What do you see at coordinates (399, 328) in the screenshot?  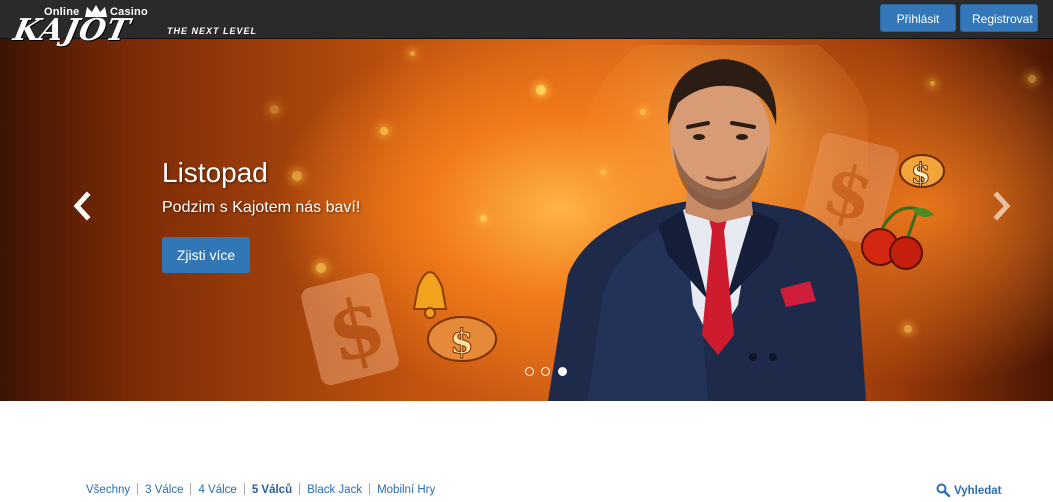 I see `slot-symbols-left: $ $` at bounding box center [399, 328].